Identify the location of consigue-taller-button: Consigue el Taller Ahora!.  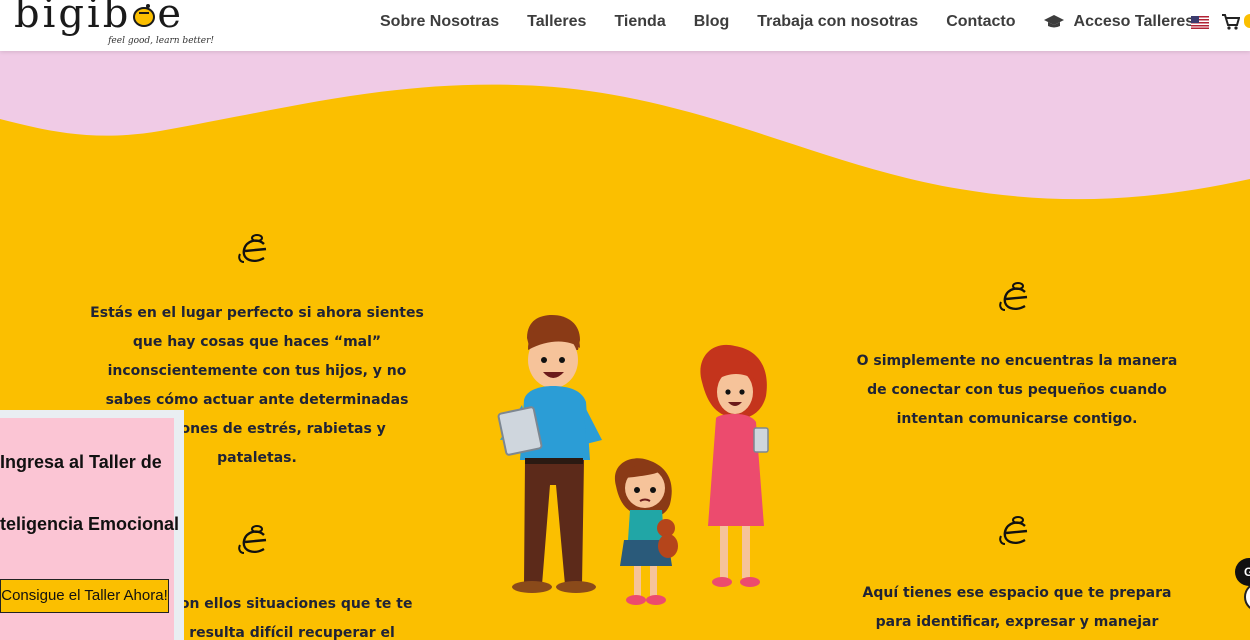
(84, 596).